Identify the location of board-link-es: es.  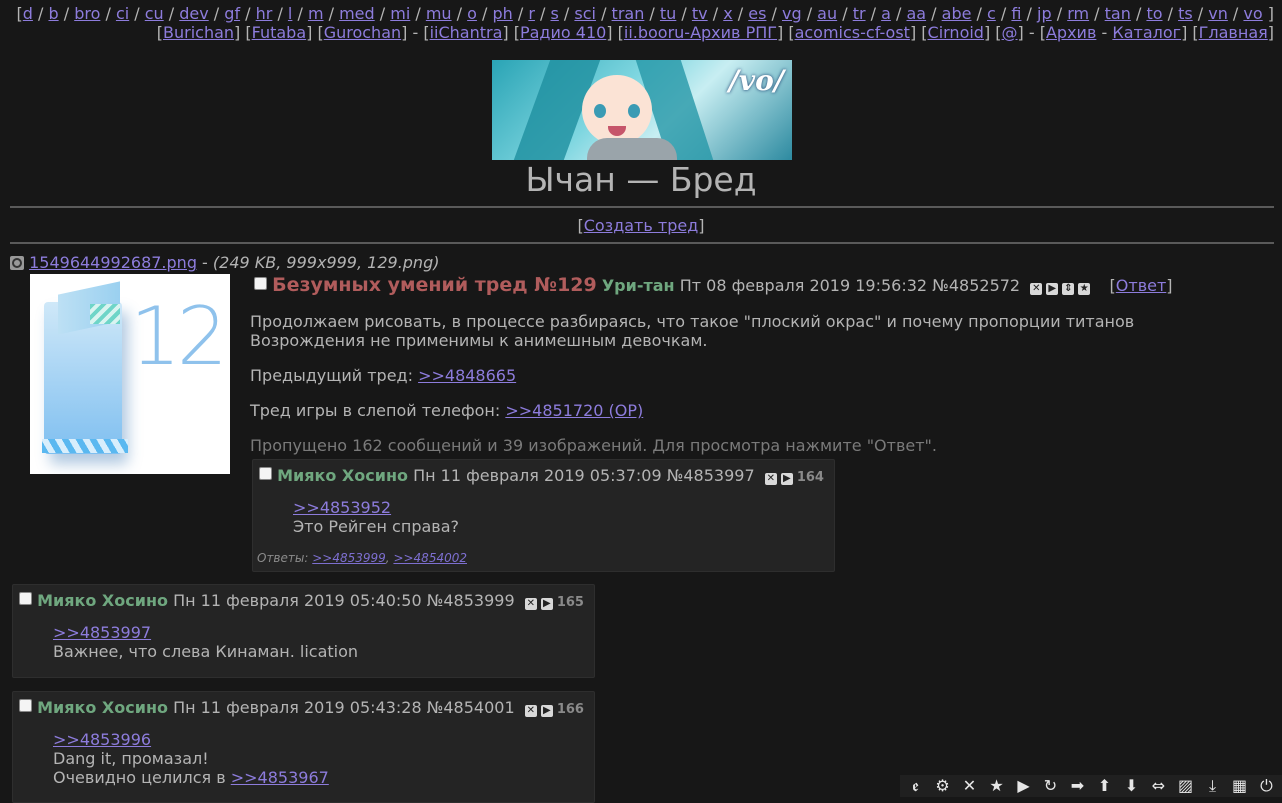
(757, 13).